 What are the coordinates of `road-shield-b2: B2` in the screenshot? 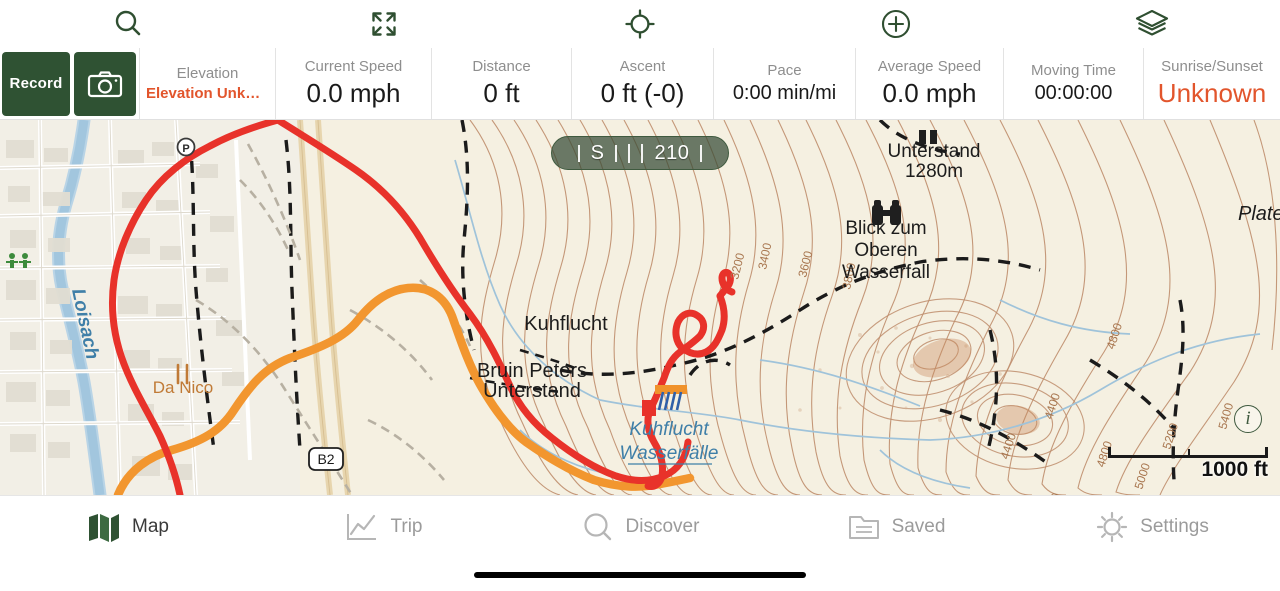 It's located at (326, 459).